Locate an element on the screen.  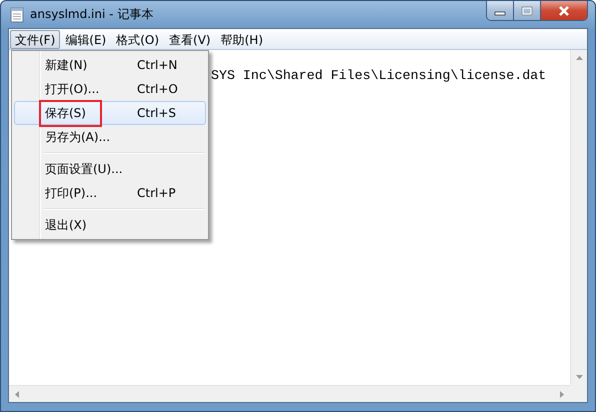
menu-item: 退出(X) is located at coordinates (110, 225).